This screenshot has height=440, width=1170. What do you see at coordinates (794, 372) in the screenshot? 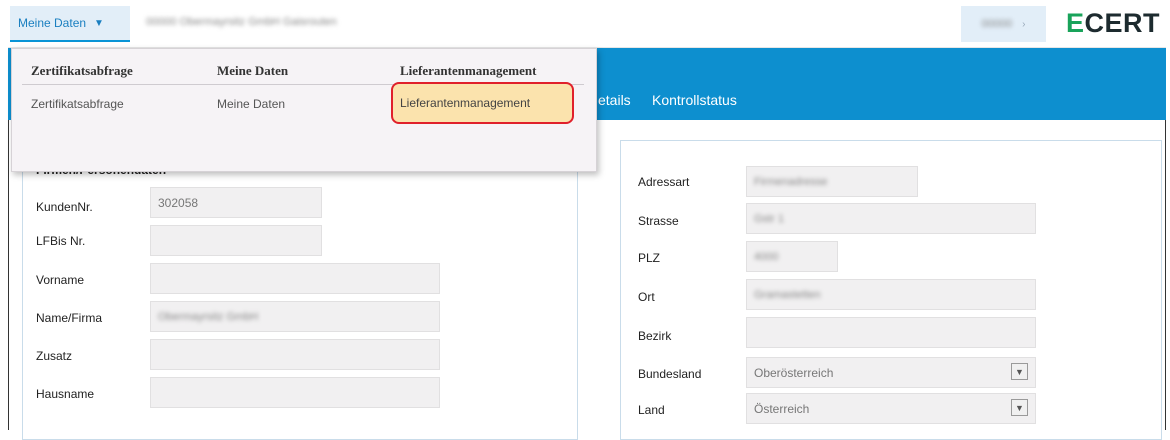
I see `bundesland-value: Oberösterreich` at bounding box center [794, 372].